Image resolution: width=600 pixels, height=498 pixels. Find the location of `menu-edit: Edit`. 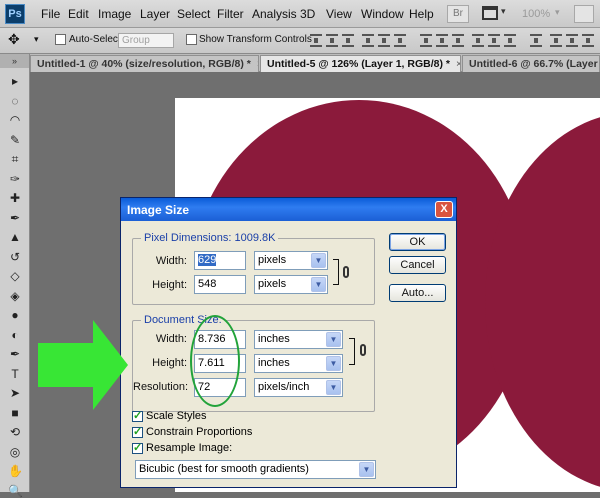

menu-edit: Edit is located at coordinates (78, 14).